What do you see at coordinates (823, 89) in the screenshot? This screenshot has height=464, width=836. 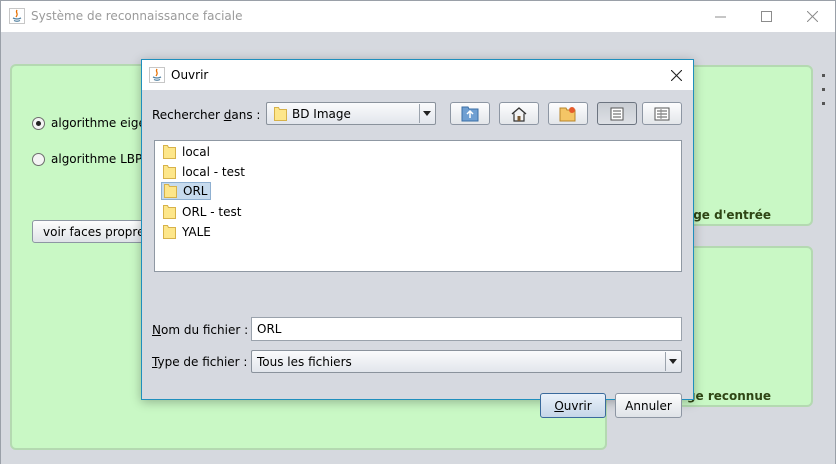 I see `grip-dots` at bounding box center [823, 89].